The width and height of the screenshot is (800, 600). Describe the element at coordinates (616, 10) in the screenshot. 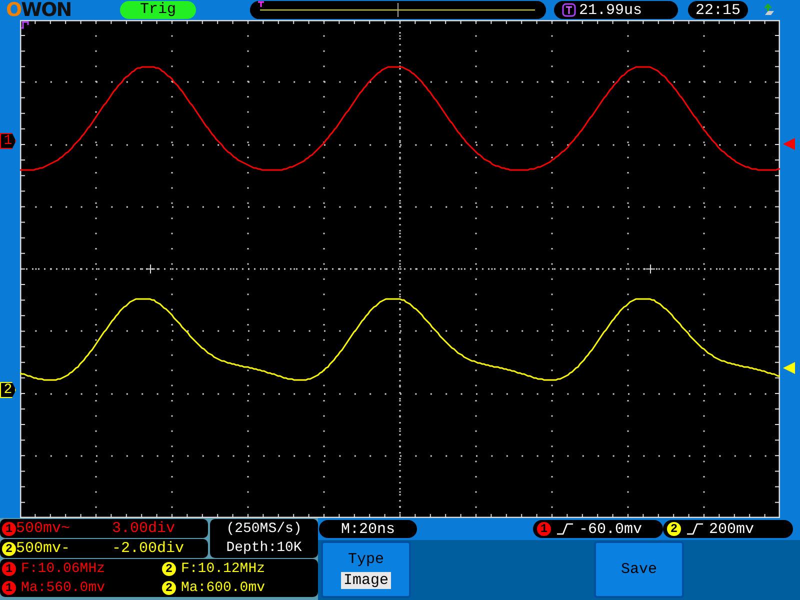

I see `trigger-time: 21.99us` at that location.